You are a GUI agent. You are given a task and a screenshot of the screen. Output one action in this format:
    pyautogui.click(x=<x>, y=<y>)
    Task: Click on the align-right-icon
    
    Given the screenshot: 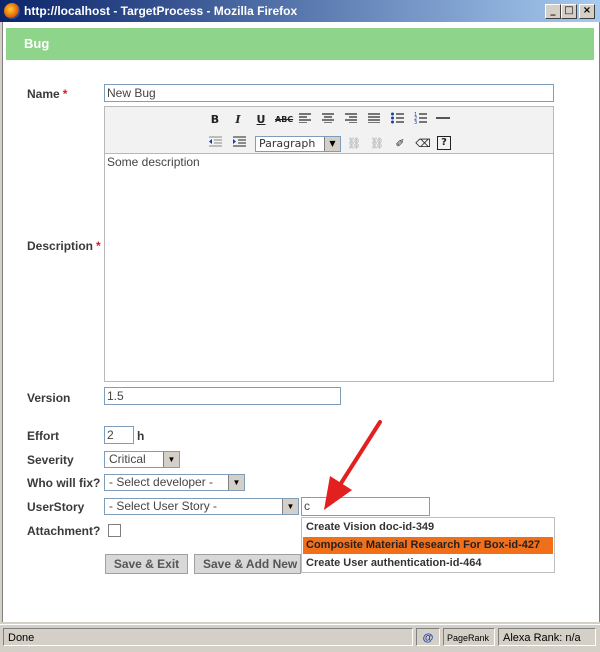 What is the action you would take?
    pyautogui.click(x=351, y=120)
    